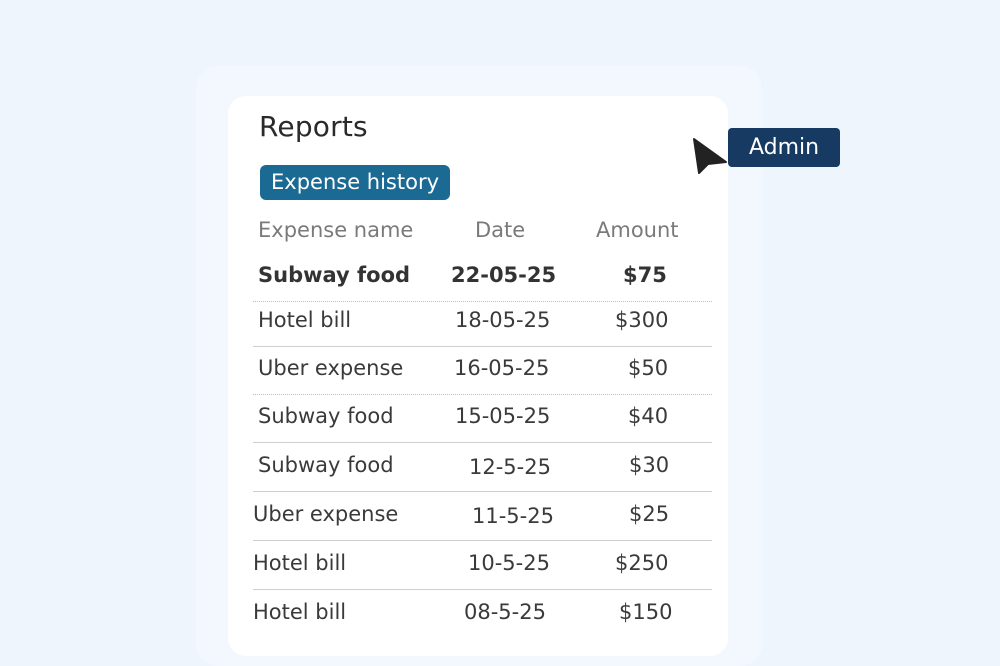  Describe the element at coordinates (642, 563) in the screenshot. I see `amount-cell: $250` at that location.